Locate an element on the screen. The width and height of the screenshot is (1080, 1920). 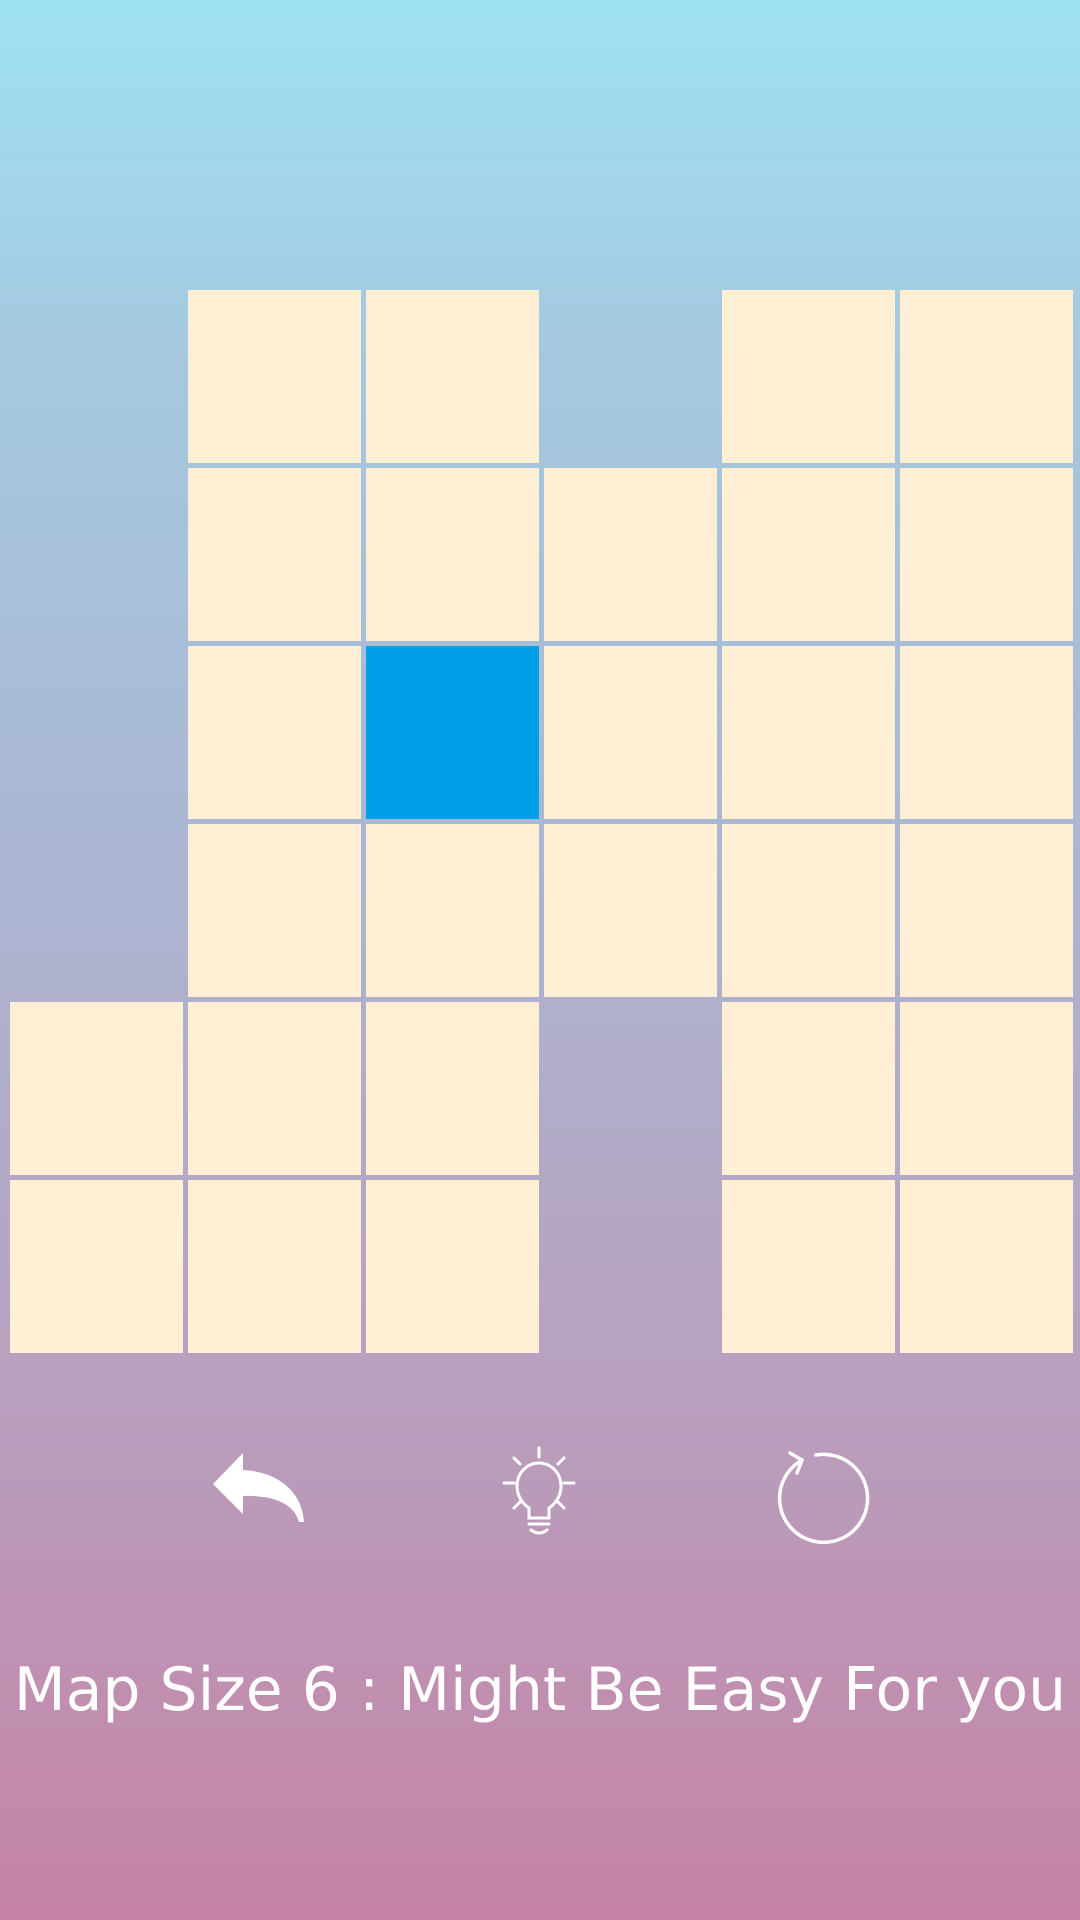
control-bar is located at coordinates (540, 1495).